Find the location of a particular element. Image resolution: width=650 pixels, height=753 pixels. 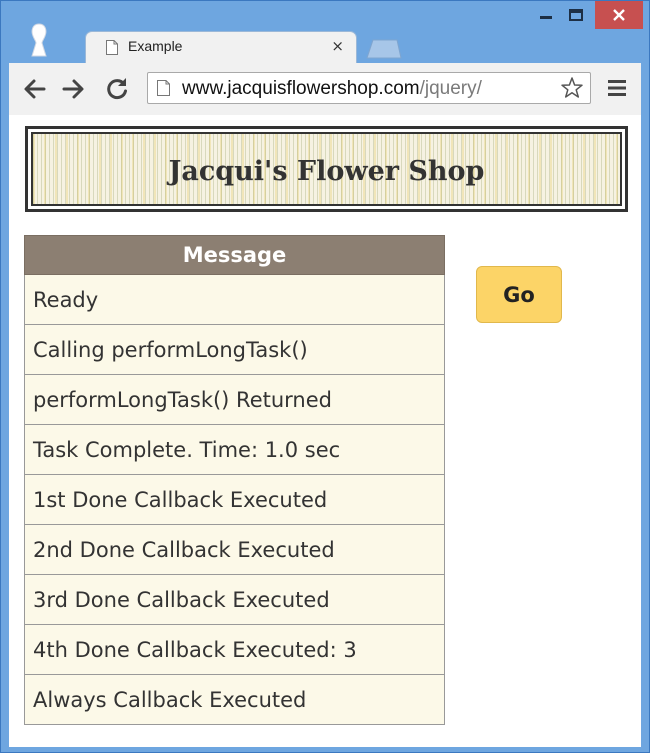

address-bar: www.jacquisflowershop.com/jquery/ is located at coordinates (369, 88).